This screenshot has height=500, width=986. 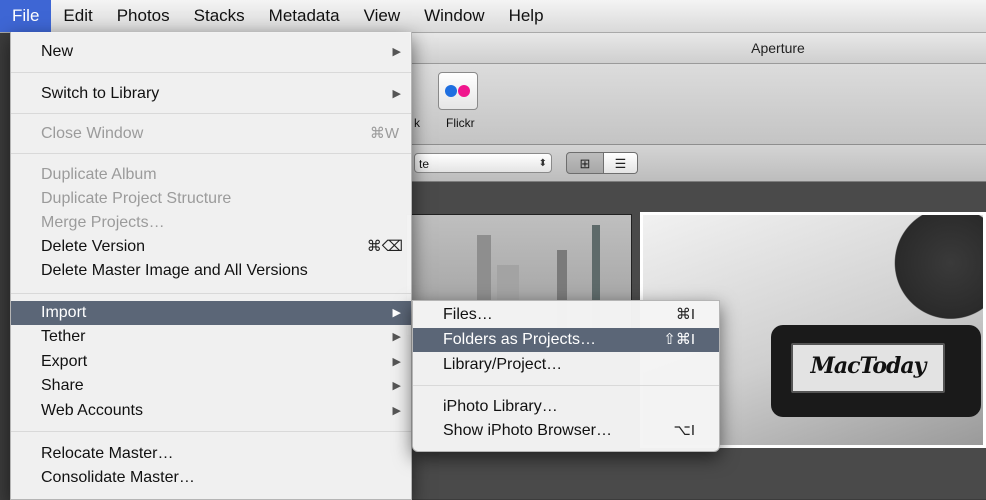 What do you see at coordinates (211, 362) in the screenshot?
I see `menu-item-export: Export ▶` at bounding box center [211, 362].